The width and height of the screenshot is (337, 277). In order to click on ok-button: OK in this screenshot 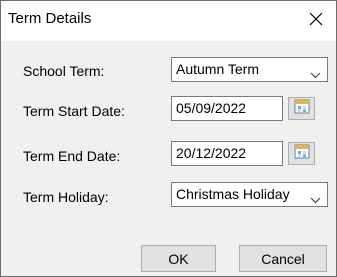, I will do `click(178, 258)`.